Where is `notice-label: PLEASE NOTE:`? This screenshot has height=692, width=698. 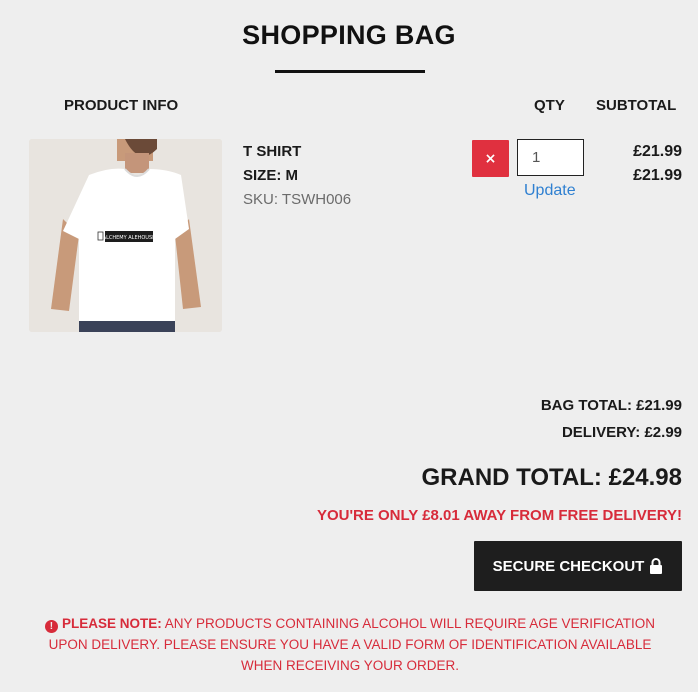 notice-label: PLEASE NOTE: is located at coordinates (111, 623).